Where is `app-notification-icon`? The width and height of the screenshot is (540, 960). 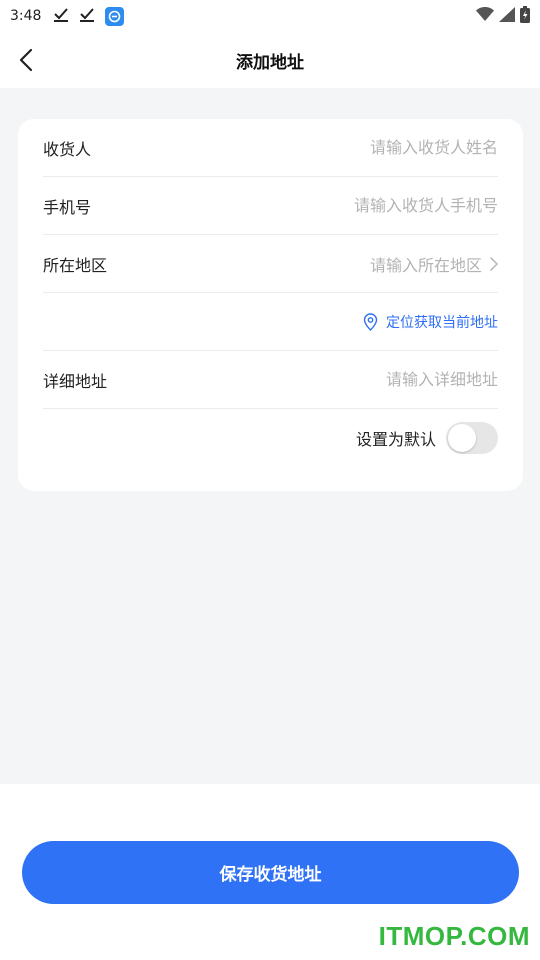
app-notification-icon is located at coordinates (115, 16).